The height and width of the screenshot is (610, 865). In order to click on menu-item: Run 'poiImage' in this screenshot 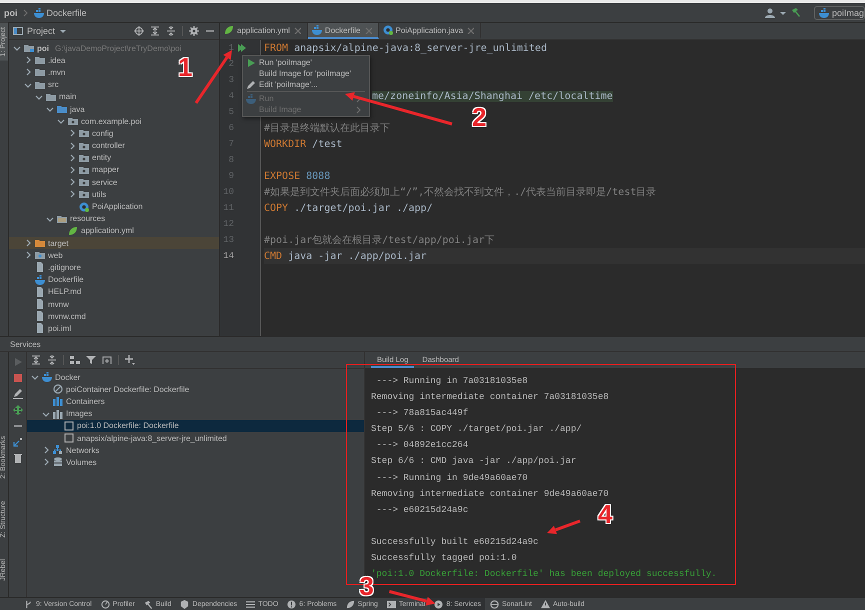, I will do `click(306, 62)`.